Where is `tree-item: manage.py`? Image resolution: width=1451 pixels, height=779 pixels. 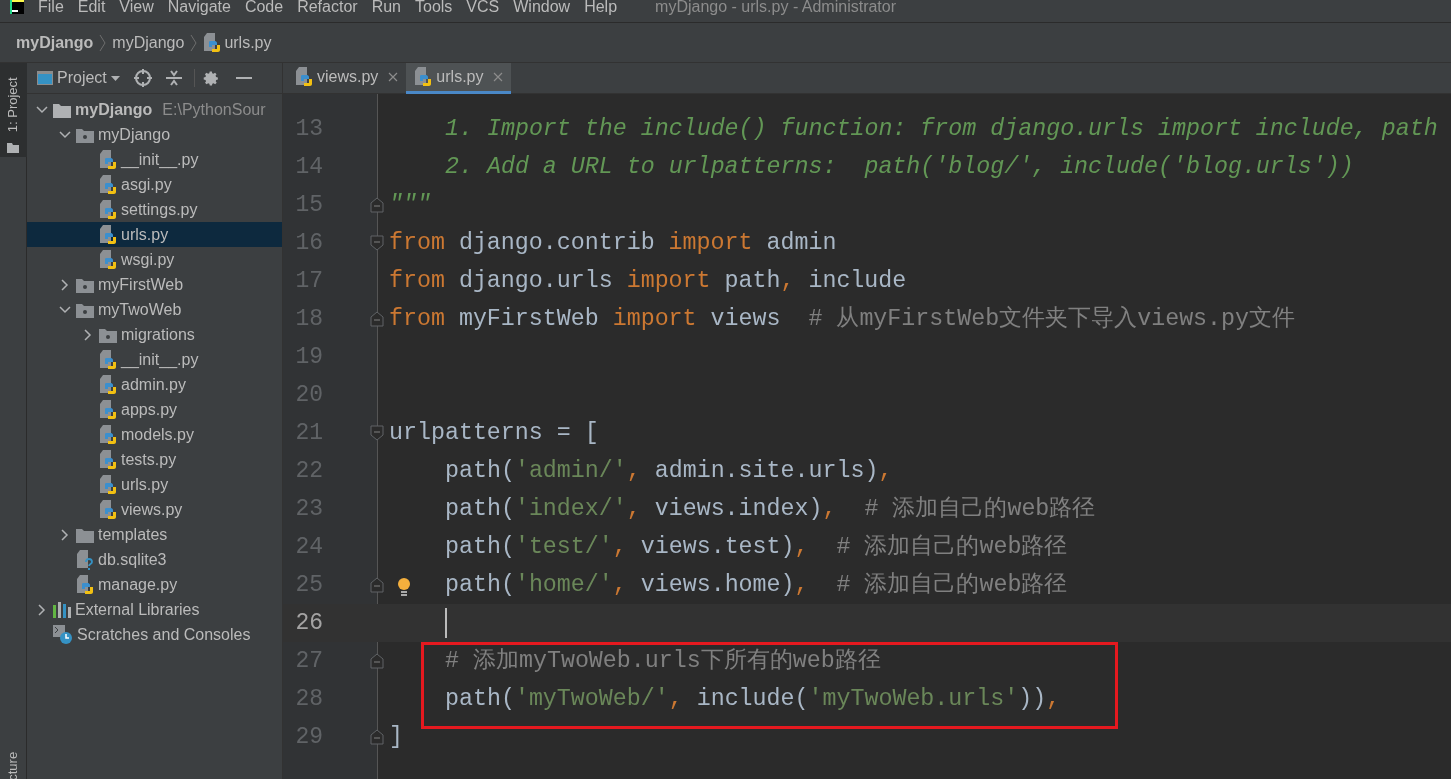
tree-item: manage.py is located at coordinates (154, 584).